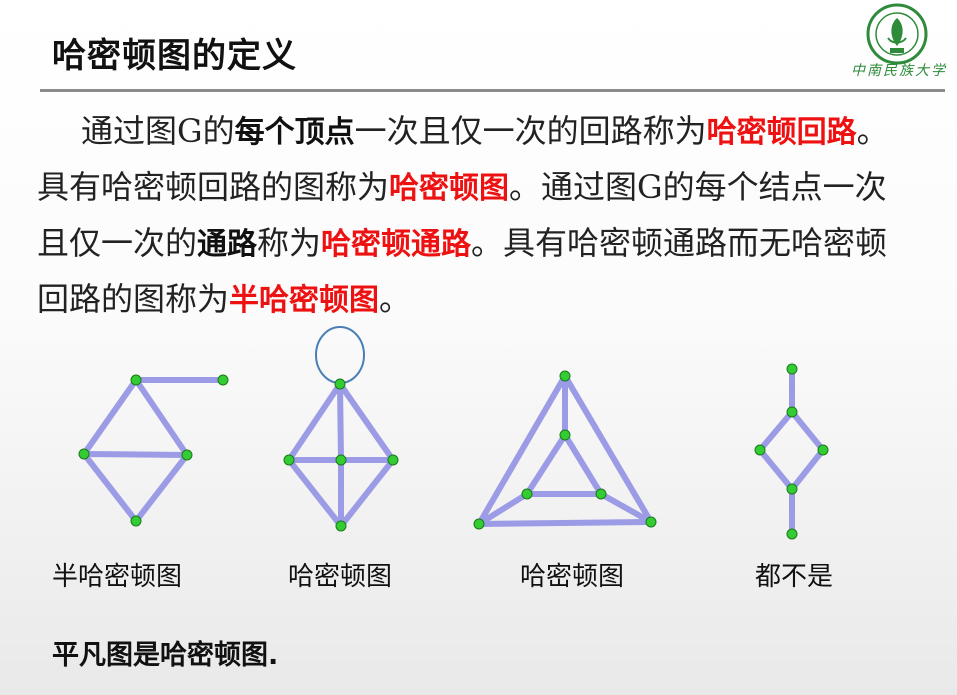 The height and width of the screenshot is (695, 957). Describe the element at coordinates (174, 56) in the screenshot. I see `slide-title: 哈密顿图的定义` at that location.